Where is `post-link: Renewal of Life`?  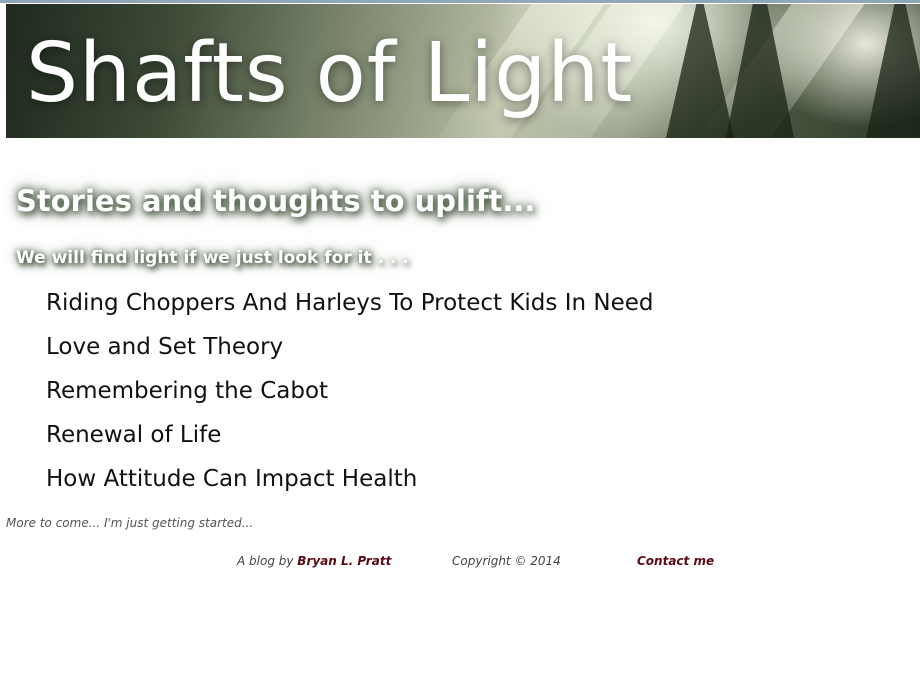 post-link: Renewal of Life is located at coordinates (133, 435).